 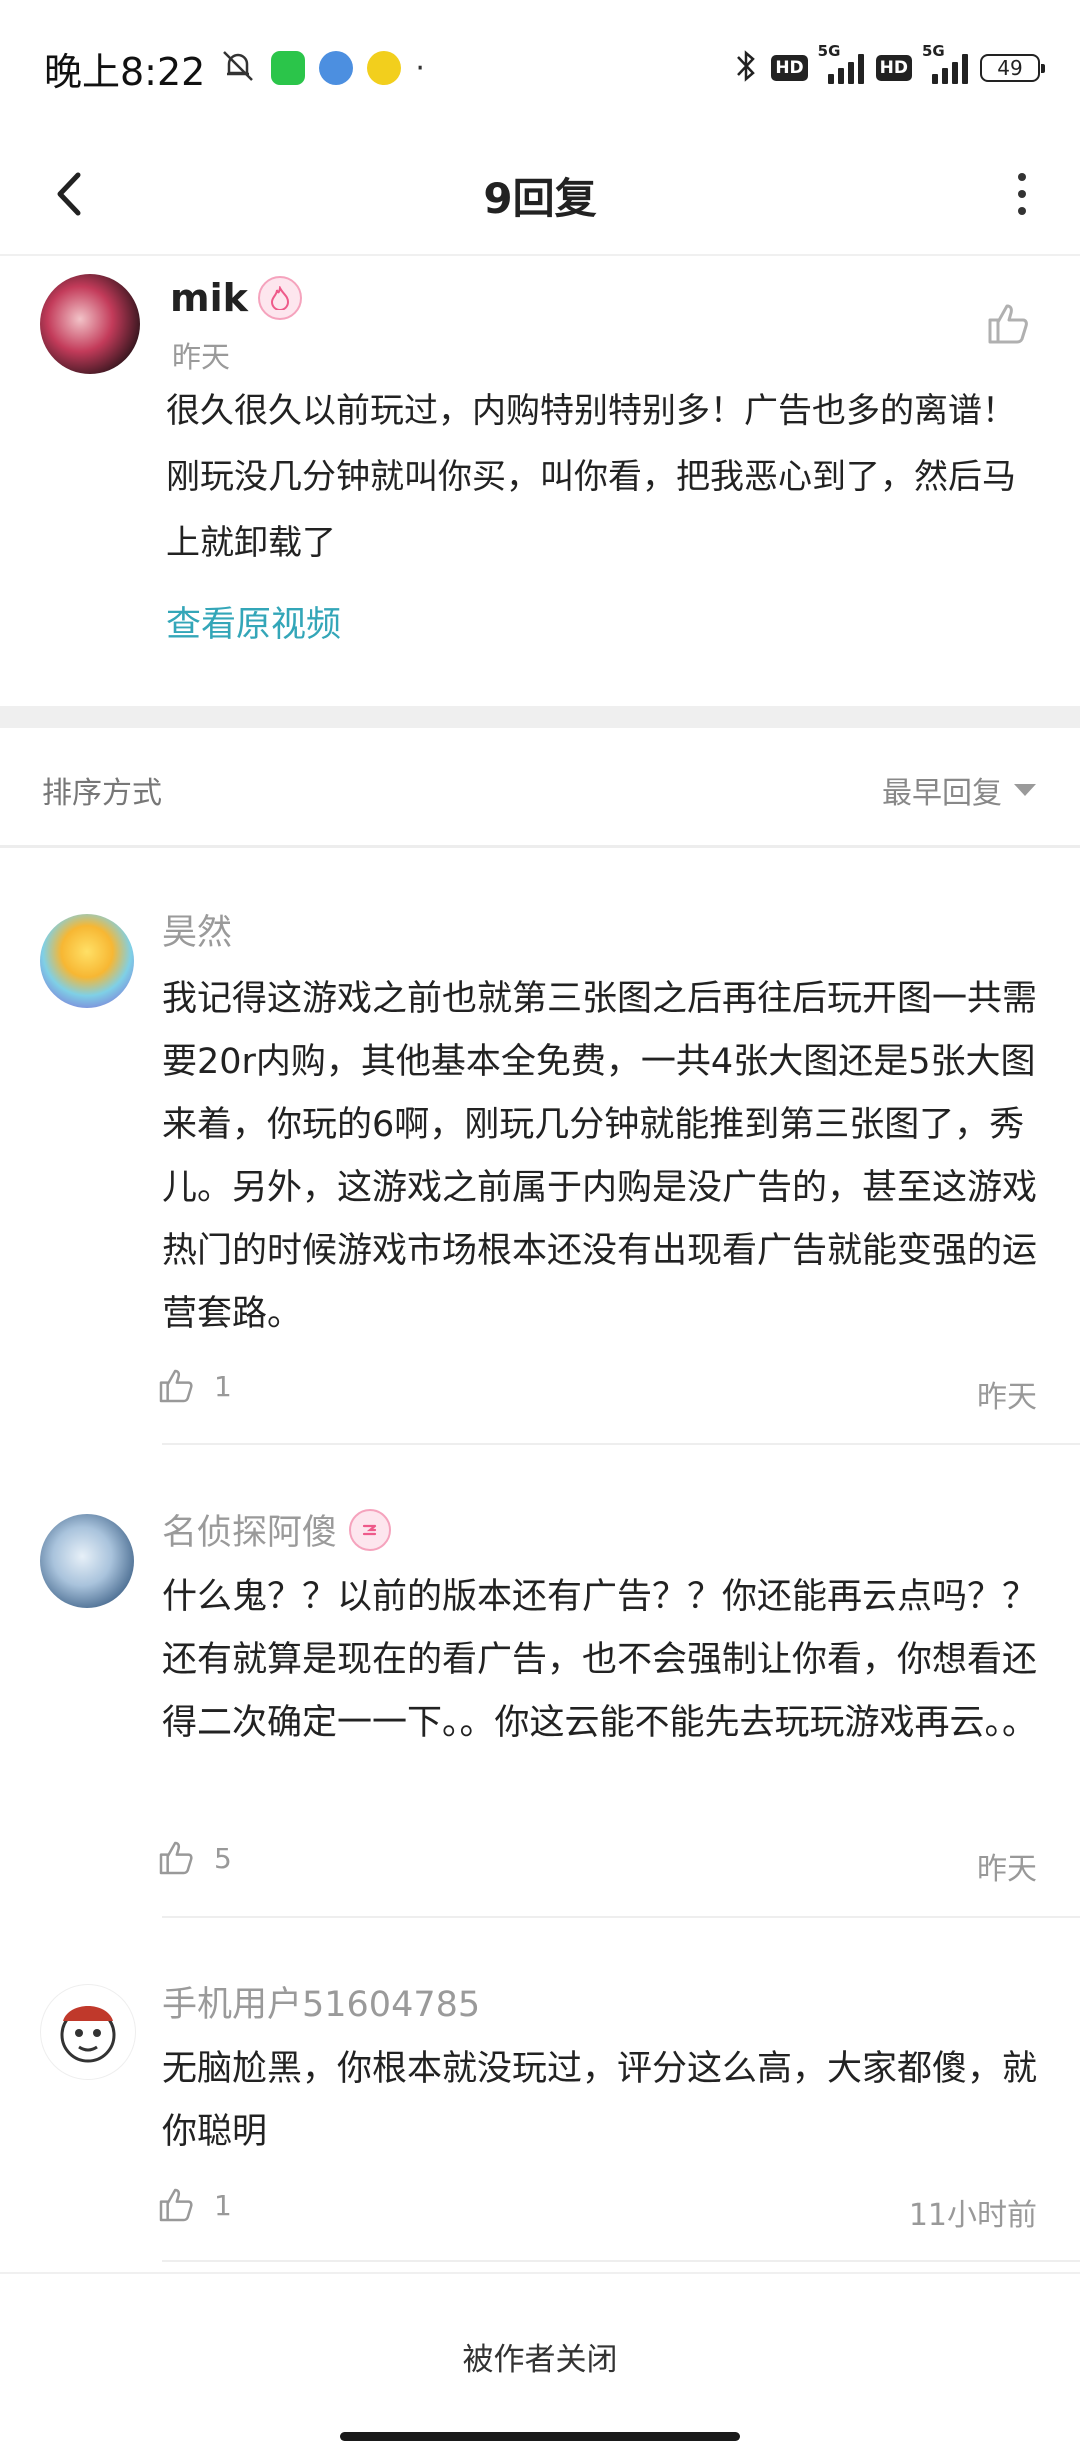 What do you see at coordinates (238, 68) in the screenshot?
I see `mute-bell-icon` at bounding box center [238, 68].